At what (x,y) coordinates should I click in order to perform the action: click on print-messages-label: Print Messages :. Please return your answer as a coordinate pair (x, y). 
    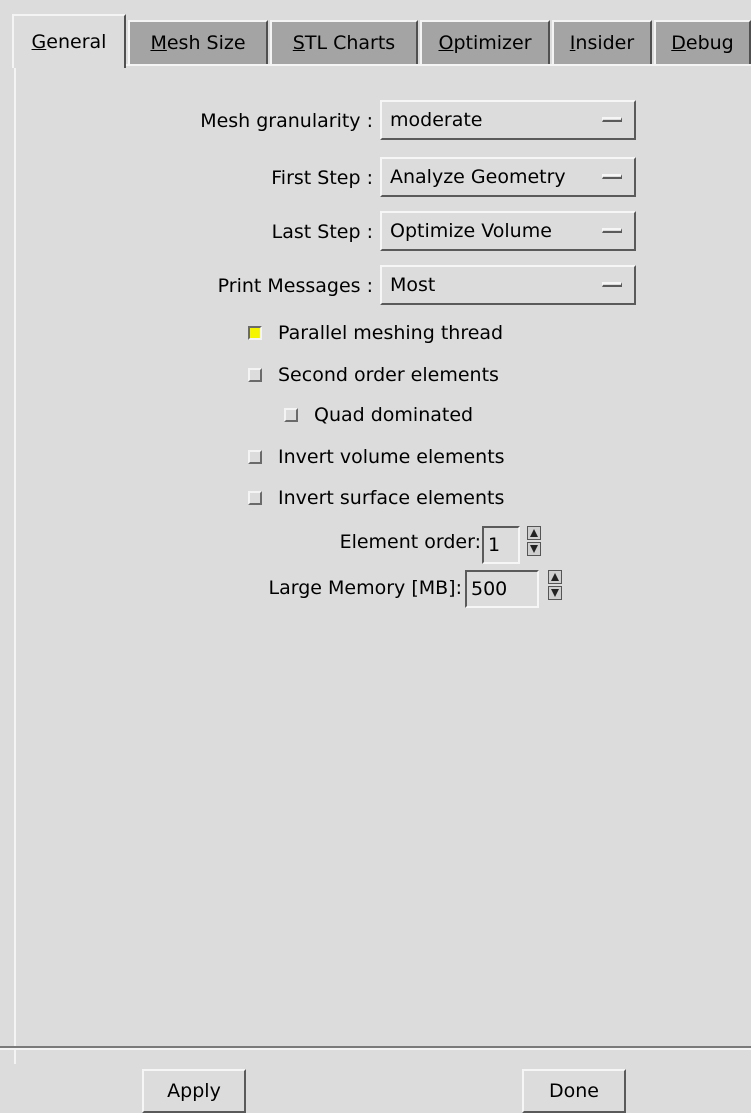
    Looking at the image, I should click on (295, 286).